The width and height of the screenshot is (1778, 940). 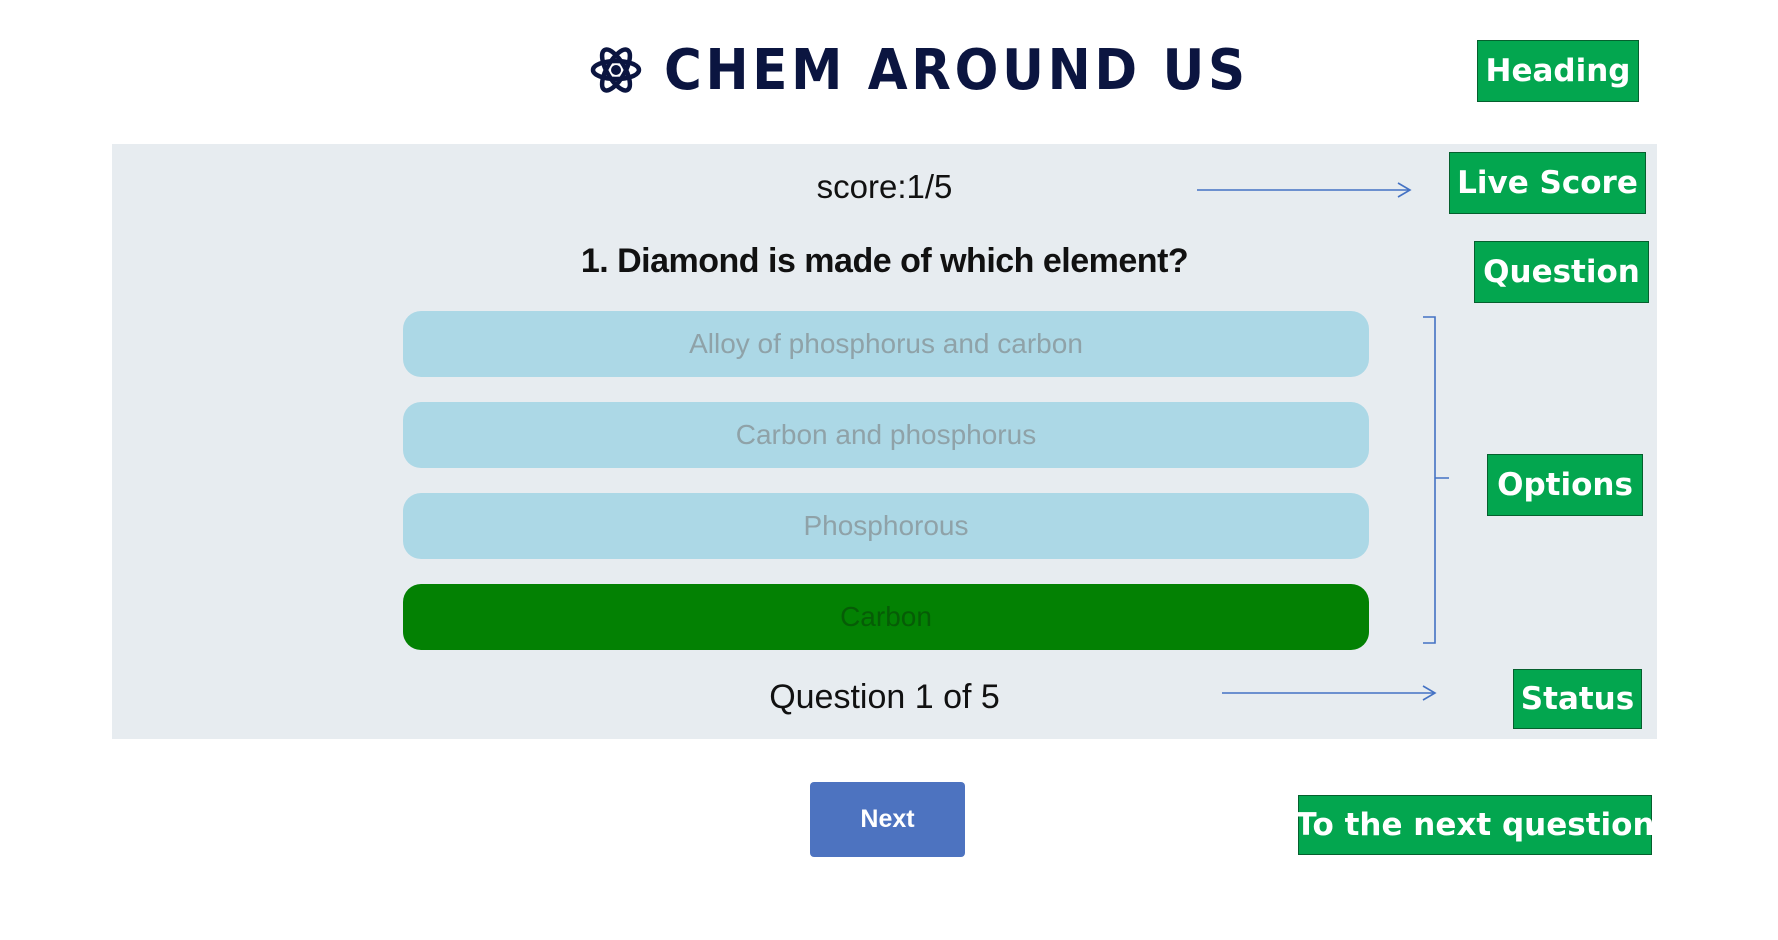 What do you see at coordinates (886, 617) in the screenshot?
I see `option-button-correct: Carbon` at bounding box center [886, 617].